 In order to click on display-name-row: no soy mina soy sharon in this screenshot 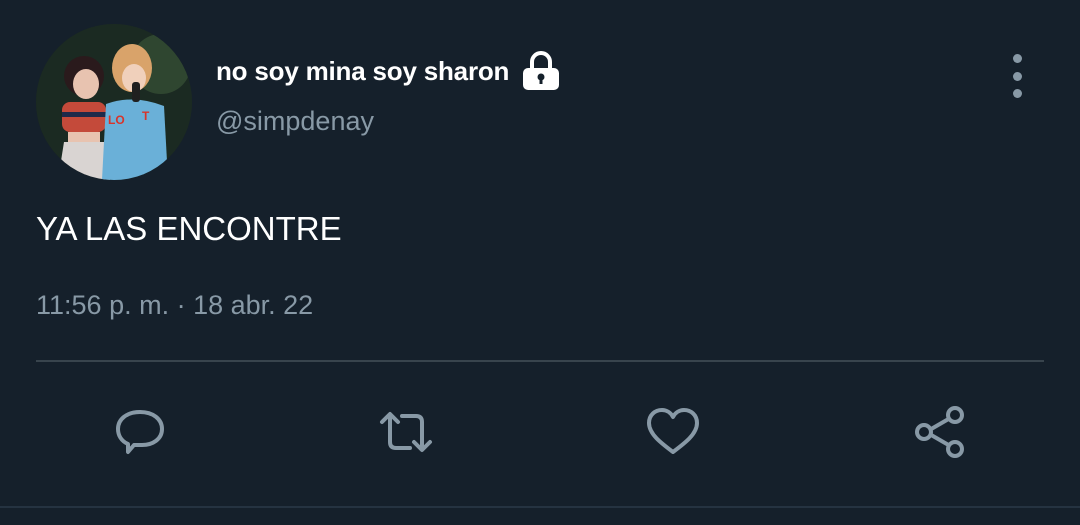, I will do `click(389, 71)`.